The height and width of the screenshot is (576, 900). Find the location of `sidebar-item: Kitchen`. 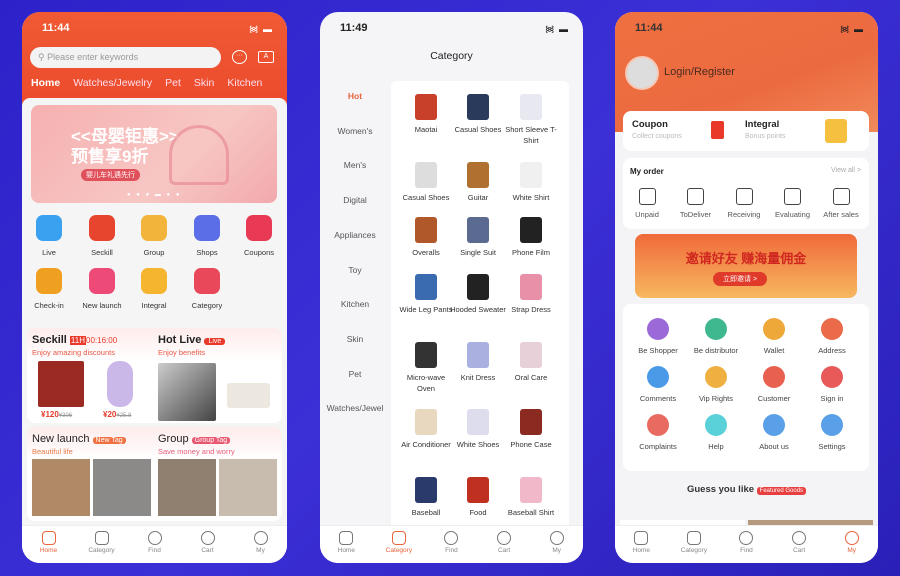

sidebar-item: Kitchen is located at coordinates (355, 304).